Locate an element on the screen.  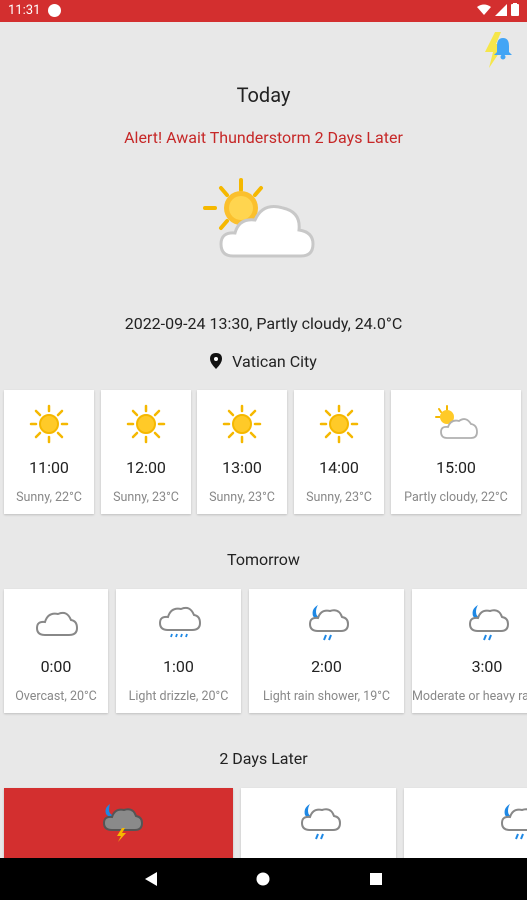
hour-time: 3:00 is located at coordinates (487, 666).